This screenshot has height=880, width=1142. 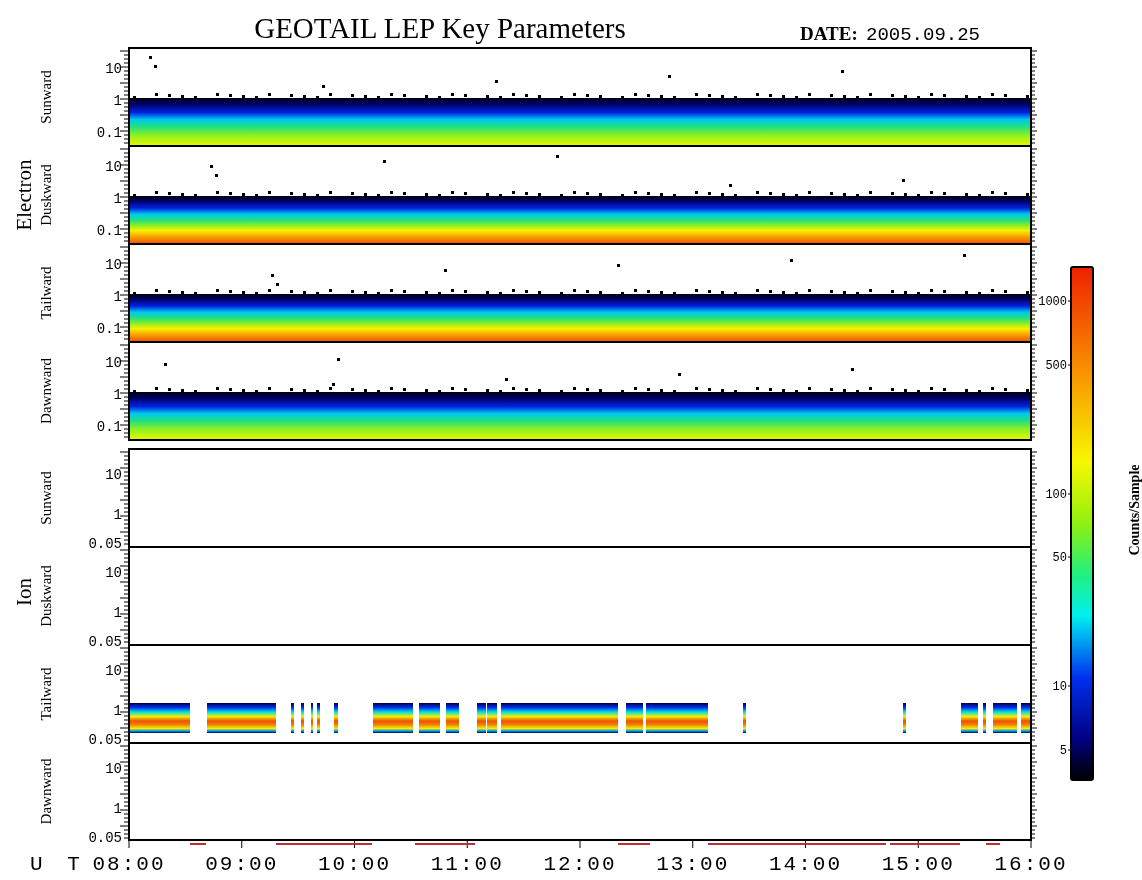 What do you see at coordinates (1059, 558) in the screenshot?
I see `scale-tick-label: 50` at bounding box center [1059, 558].